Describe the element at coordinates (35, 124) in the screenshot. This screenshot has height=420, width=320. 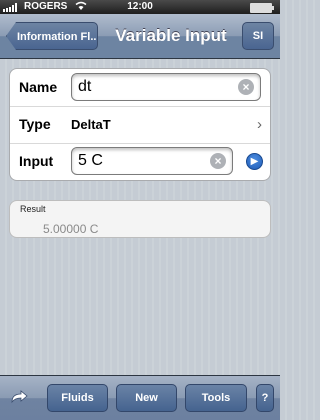
I see `type-label: Type` at that location.